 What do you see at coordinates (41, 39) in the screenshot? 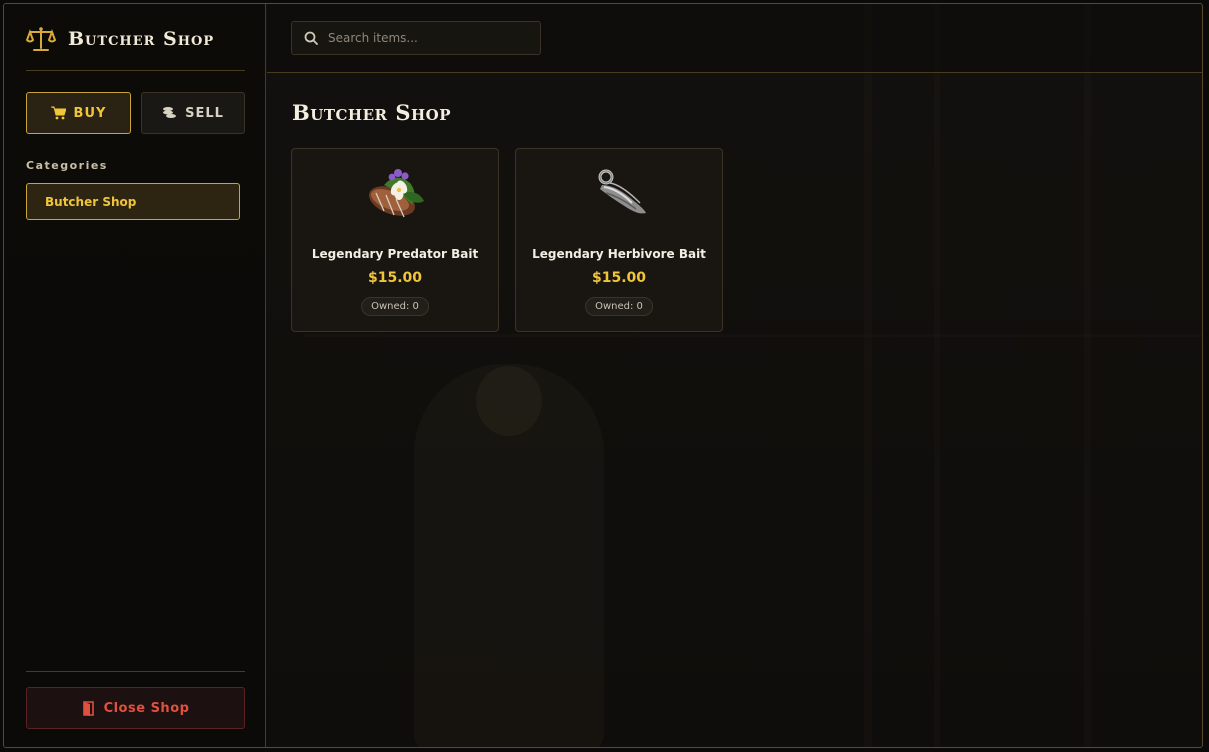
I see `scales-icon` at bounding box center [41, 39].